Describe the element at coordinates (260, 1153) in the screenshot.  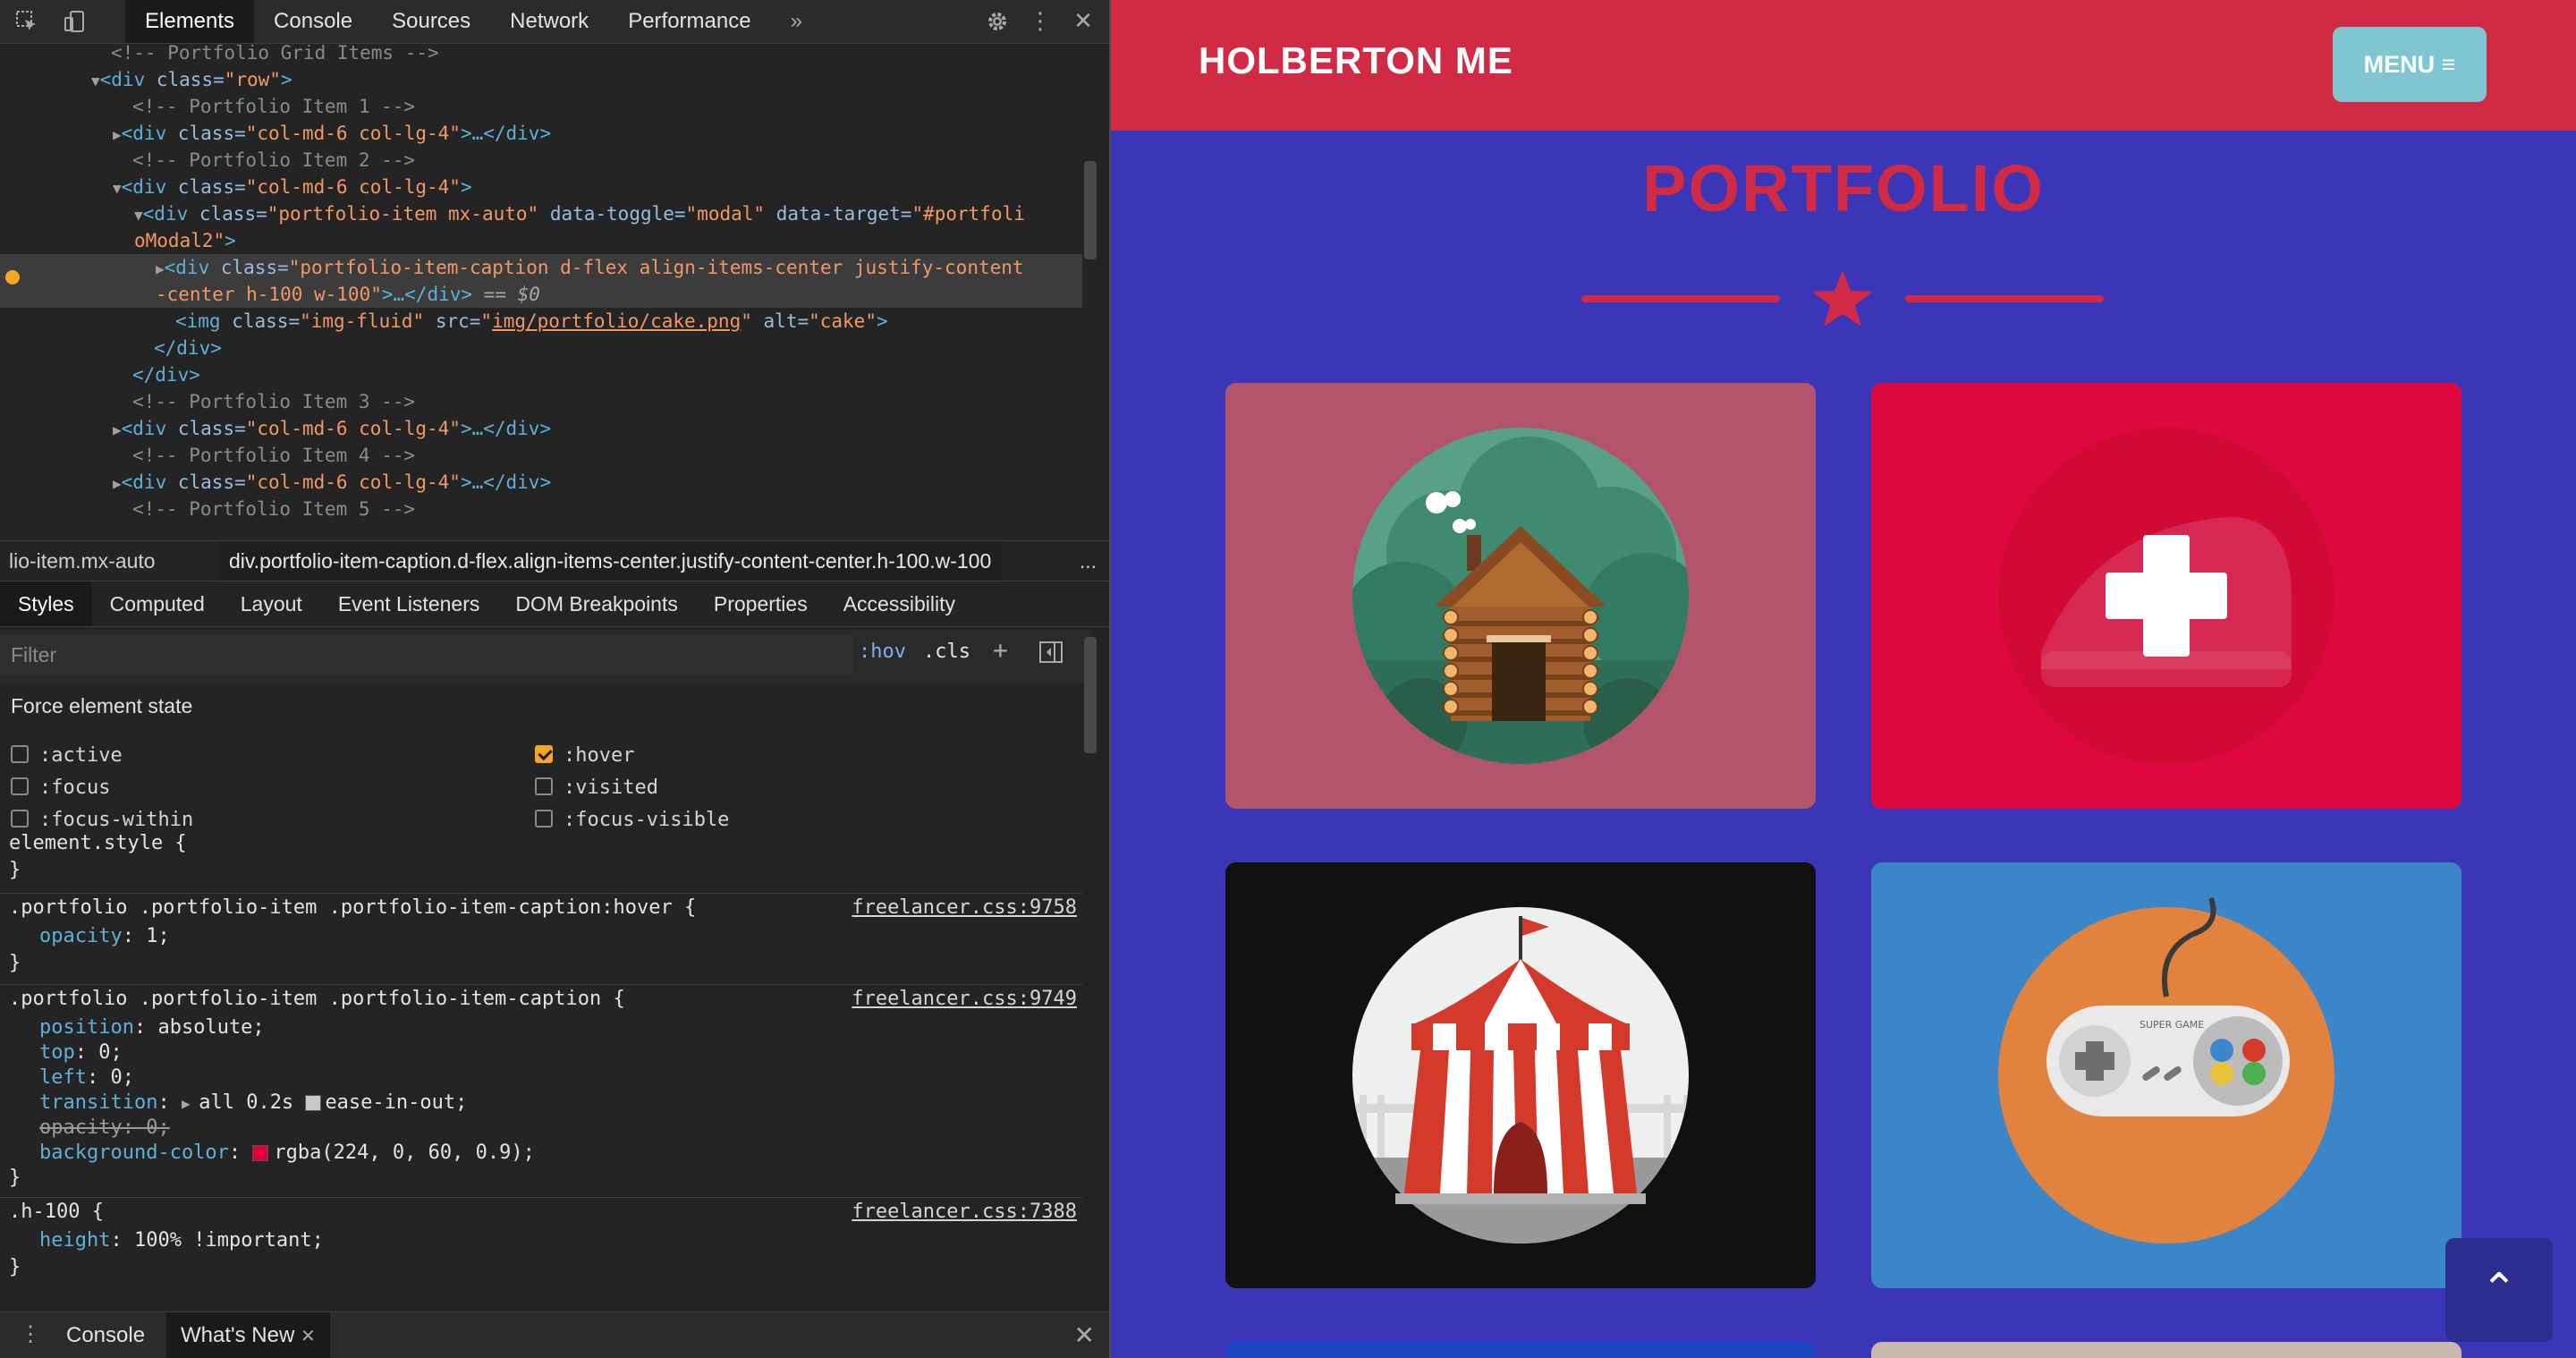
I see `color-swatch-icon` at that location.